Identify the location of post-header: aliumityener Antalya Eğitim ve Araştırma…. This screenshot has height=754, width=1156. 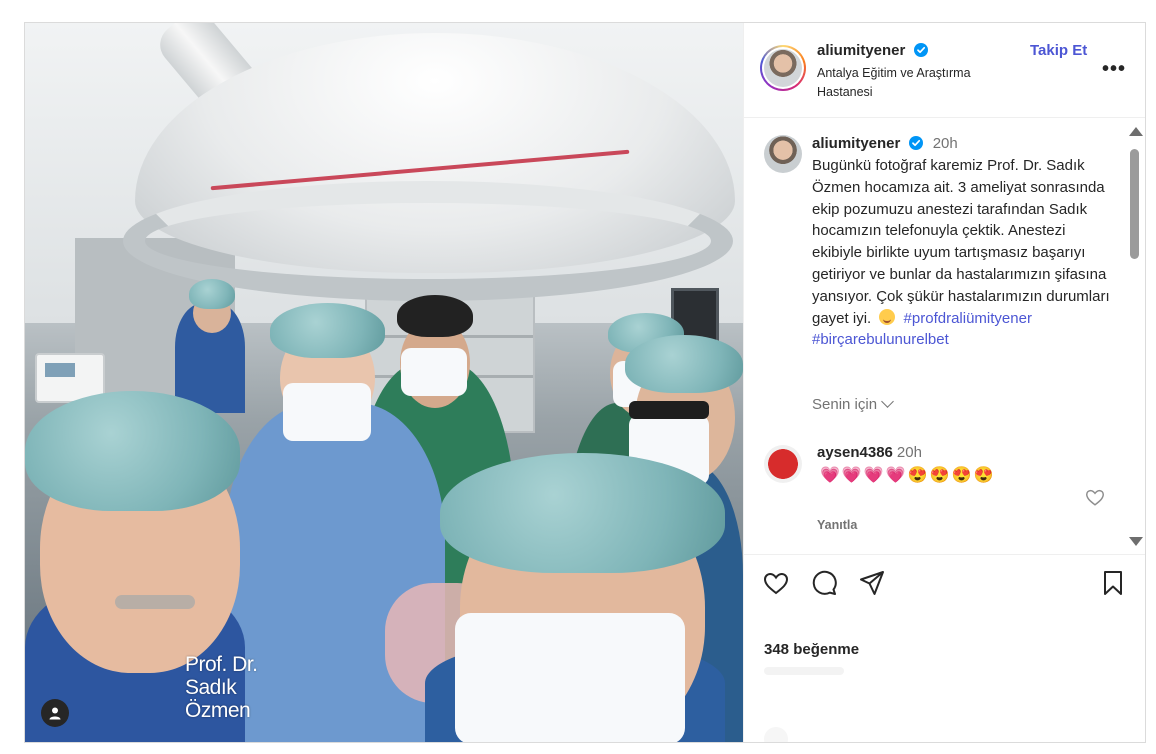
(944, 70).